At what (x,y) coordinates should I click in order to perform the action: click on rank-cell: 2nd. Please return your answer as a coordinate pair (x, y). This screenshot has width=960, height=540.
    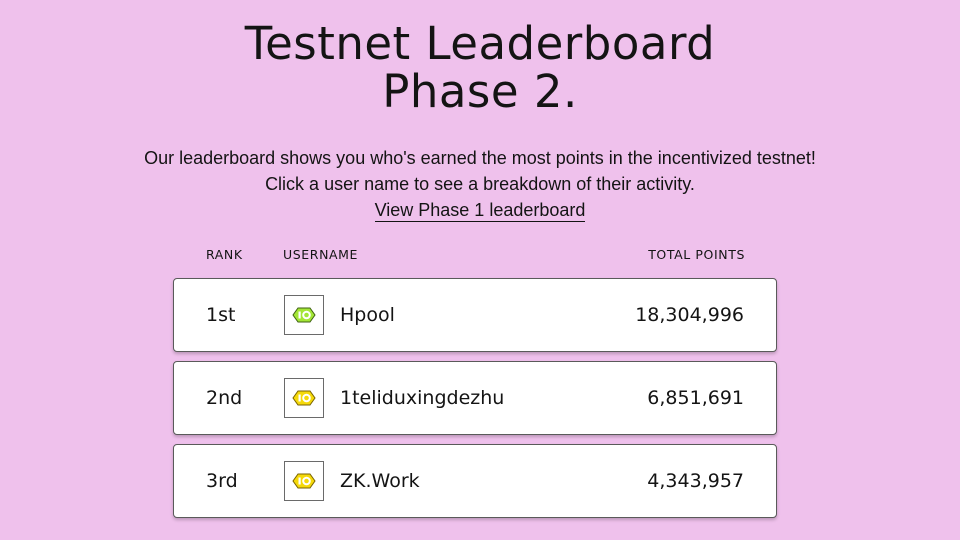
    Looking at the image, I should click on (224, 398).